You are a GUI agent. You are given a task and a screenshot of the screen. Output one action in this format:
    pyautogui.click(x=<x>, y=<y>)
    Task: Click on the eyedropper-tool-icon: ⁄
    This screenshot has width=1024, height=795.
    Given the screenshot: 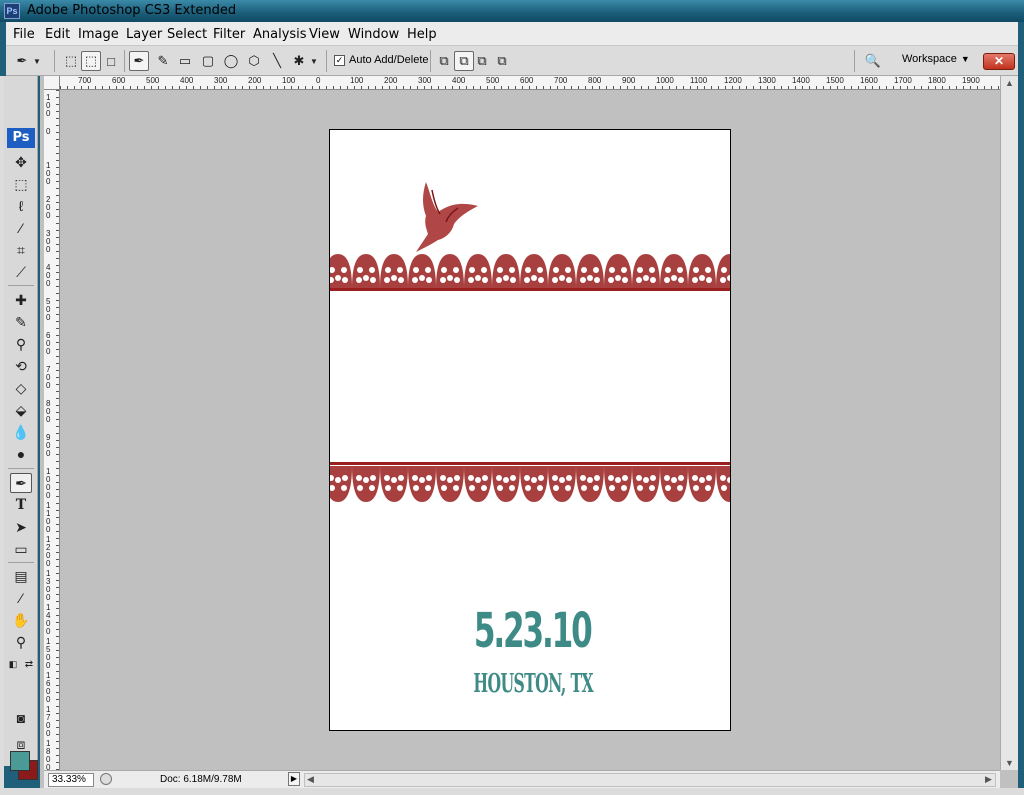 What is the action you would take?
    pyautogui.click(x=21, y=598)
    